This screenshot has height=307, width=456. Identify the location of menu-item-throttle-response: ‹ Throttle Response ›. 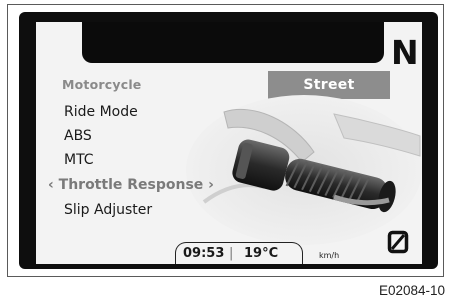
(131, 185).